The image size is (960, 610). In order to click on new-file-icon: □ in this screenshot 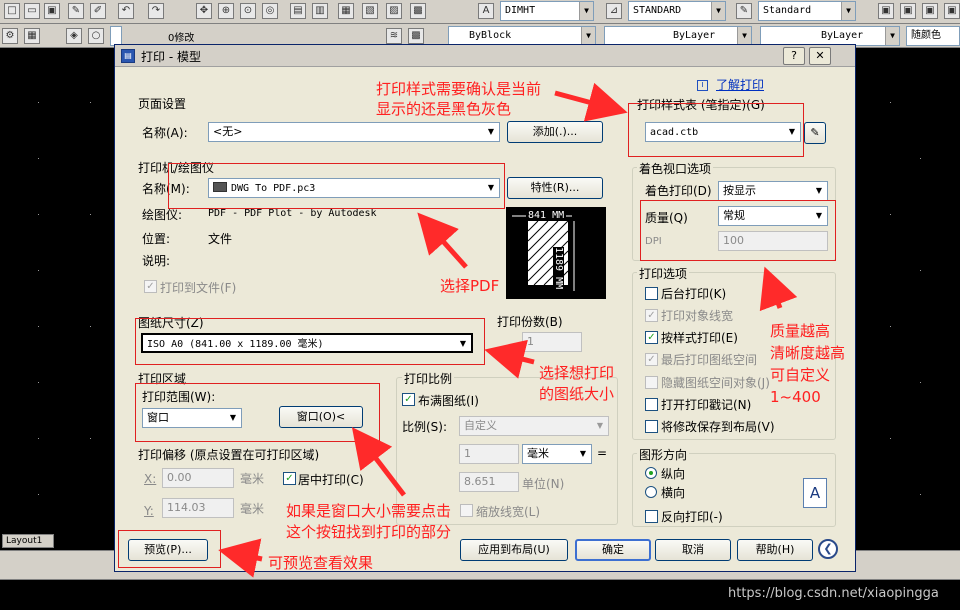, I will do `click(12, 11)`.